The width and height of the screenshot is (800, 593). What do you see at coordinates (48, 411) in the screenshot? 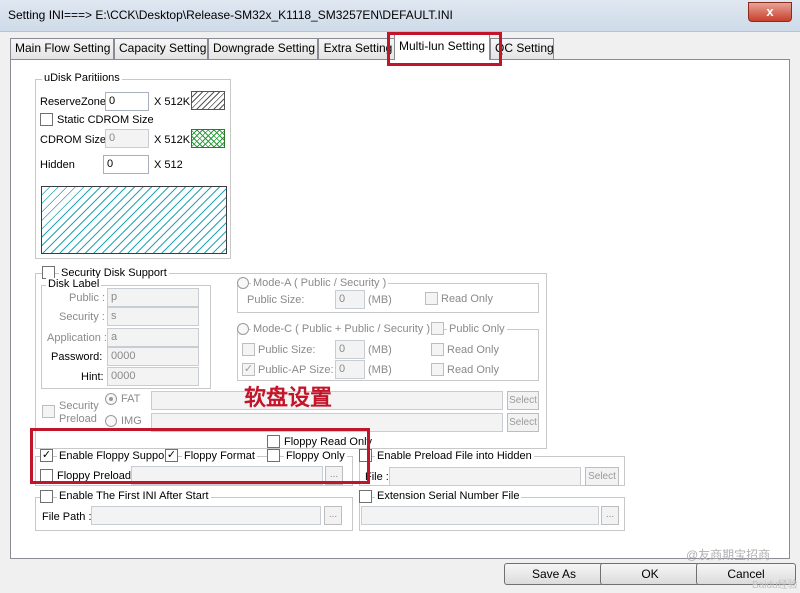
I see `security-preload-checkbox` at bounding box center [48, 411].